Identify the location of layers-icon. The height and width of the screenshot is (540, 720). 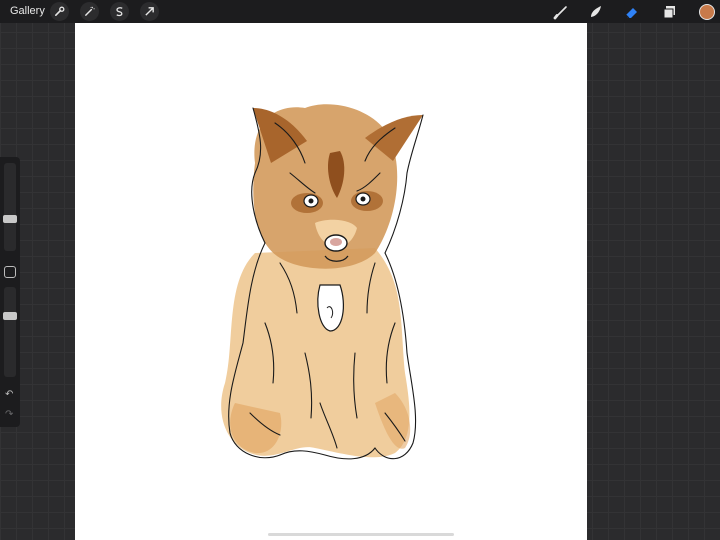
(669, 12).